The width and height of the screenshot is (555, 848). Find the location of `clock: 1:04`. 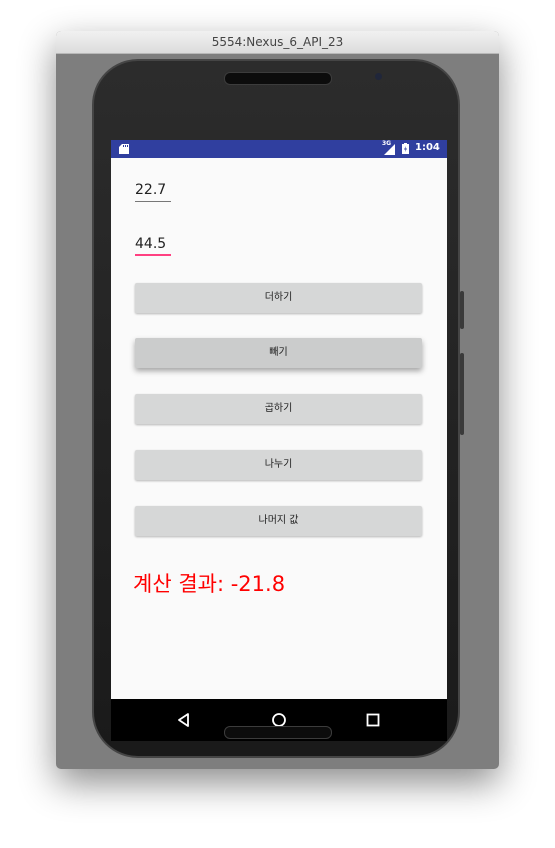

clock: 1:04 is located at coordinates (427, 147).